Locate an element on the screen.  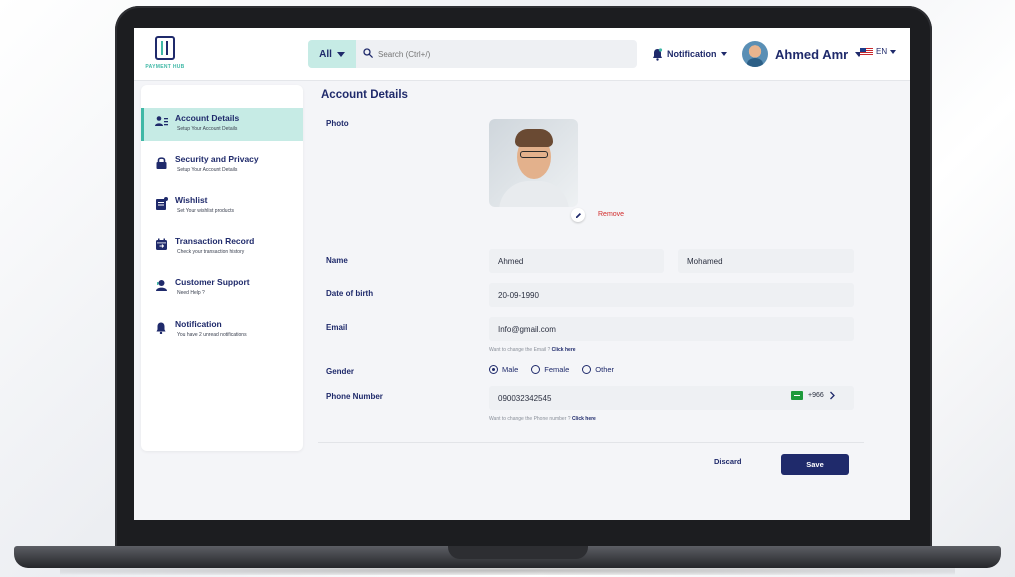
search-input is located at coordinates (503, 54).